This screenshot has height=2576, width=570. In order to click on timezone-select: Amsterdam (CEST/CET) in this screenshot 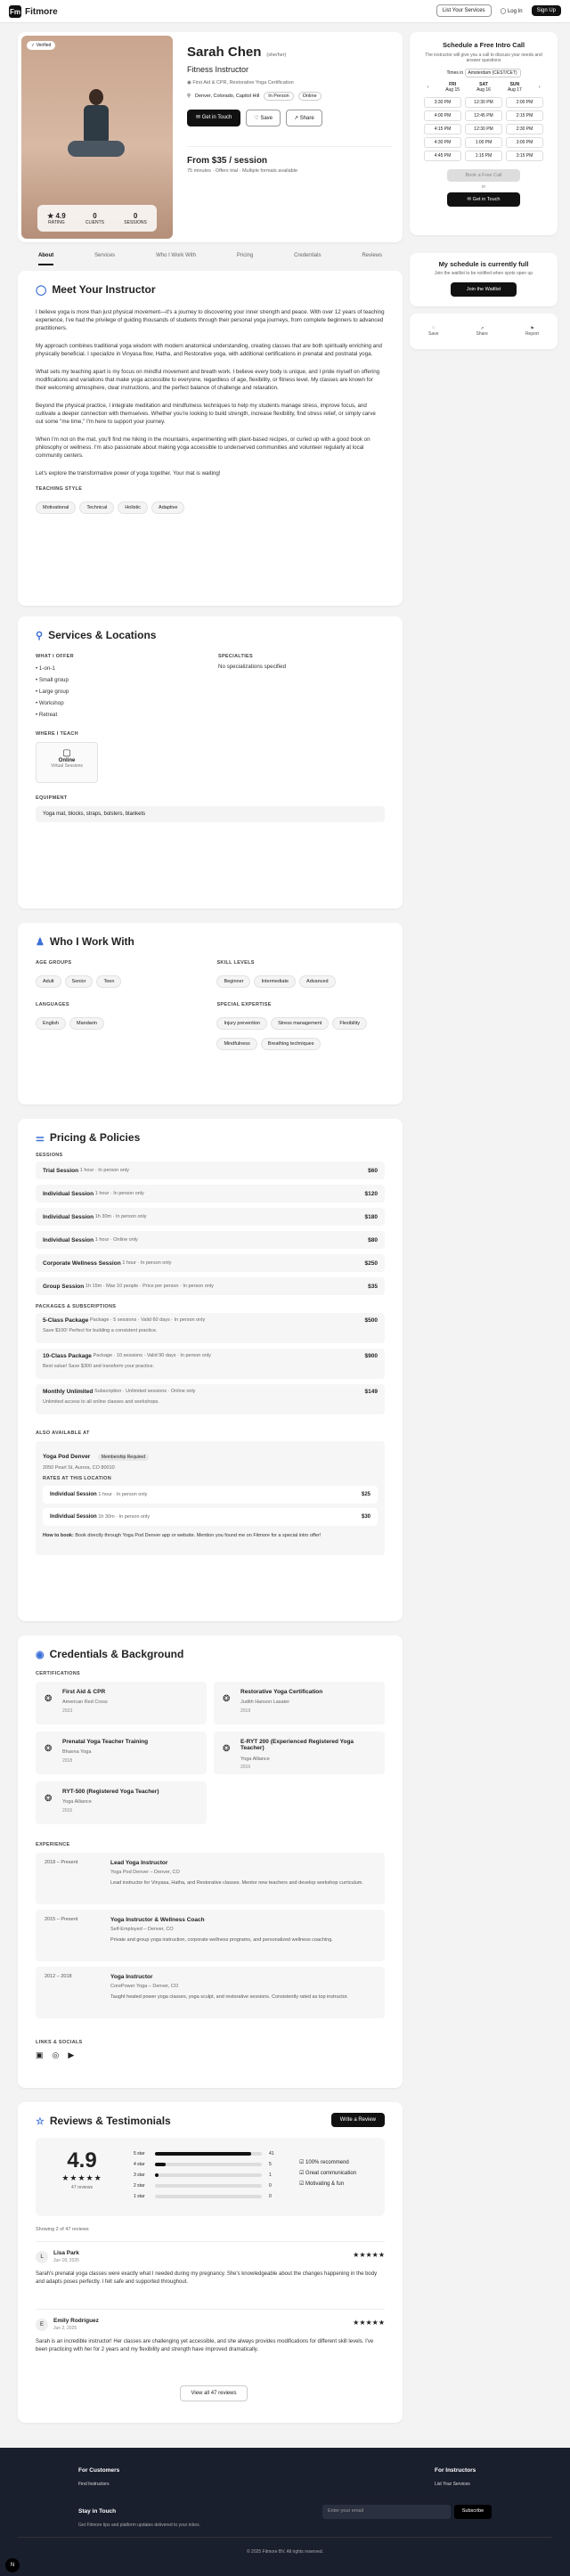, I will do `click(492, 73)`.